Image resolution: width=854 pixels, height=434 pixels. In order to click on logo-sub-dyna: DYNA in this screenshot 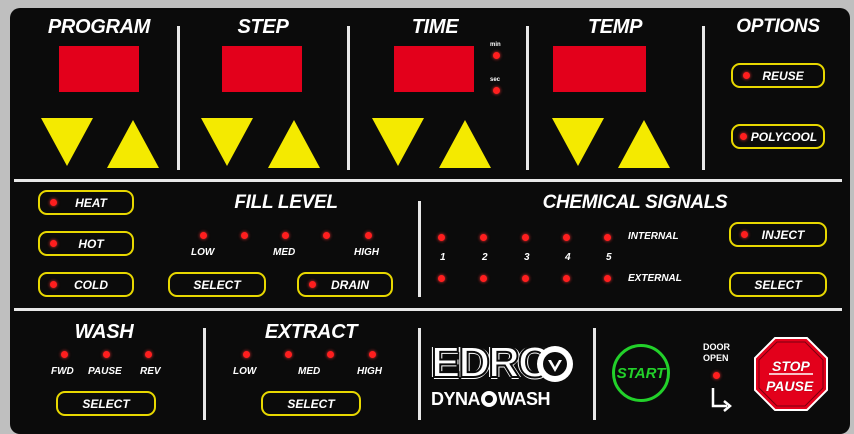, I will do `click(456, 399)`.